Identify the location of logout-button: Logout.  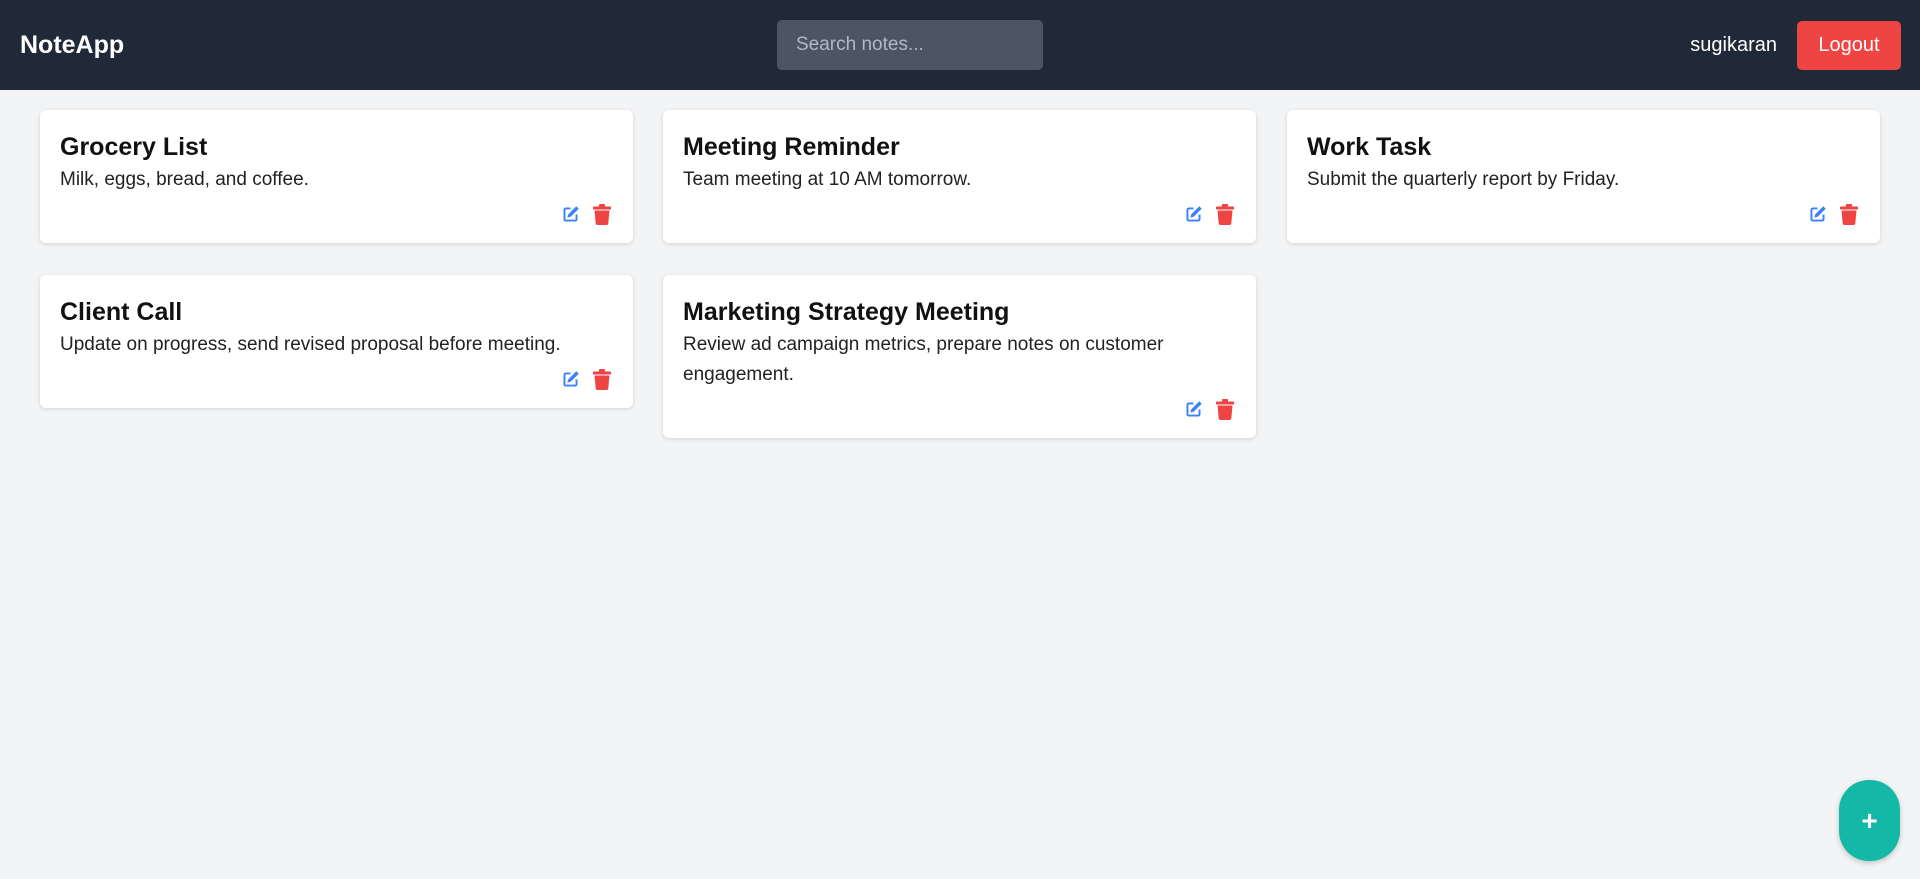
(1849, 45).